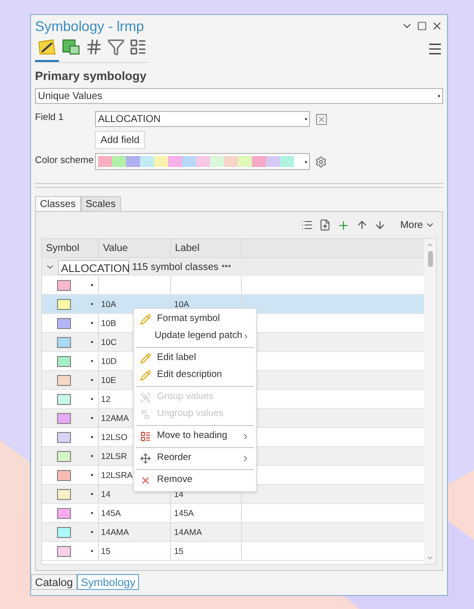 This screenshot has height=609, width=474. Describe the element at coordinates (226, 267) in the screenshot. I see `more-dots: •••` at that location.